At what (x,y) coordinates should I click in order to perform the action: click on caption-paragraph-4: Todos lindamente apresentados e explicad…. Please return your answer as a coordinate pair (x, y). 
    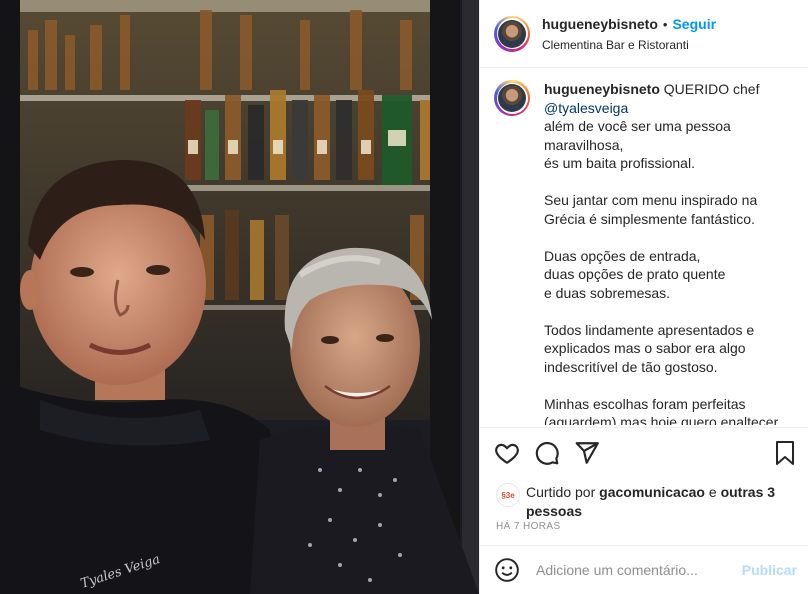
    Looking at the image, I should click on (649, 348).